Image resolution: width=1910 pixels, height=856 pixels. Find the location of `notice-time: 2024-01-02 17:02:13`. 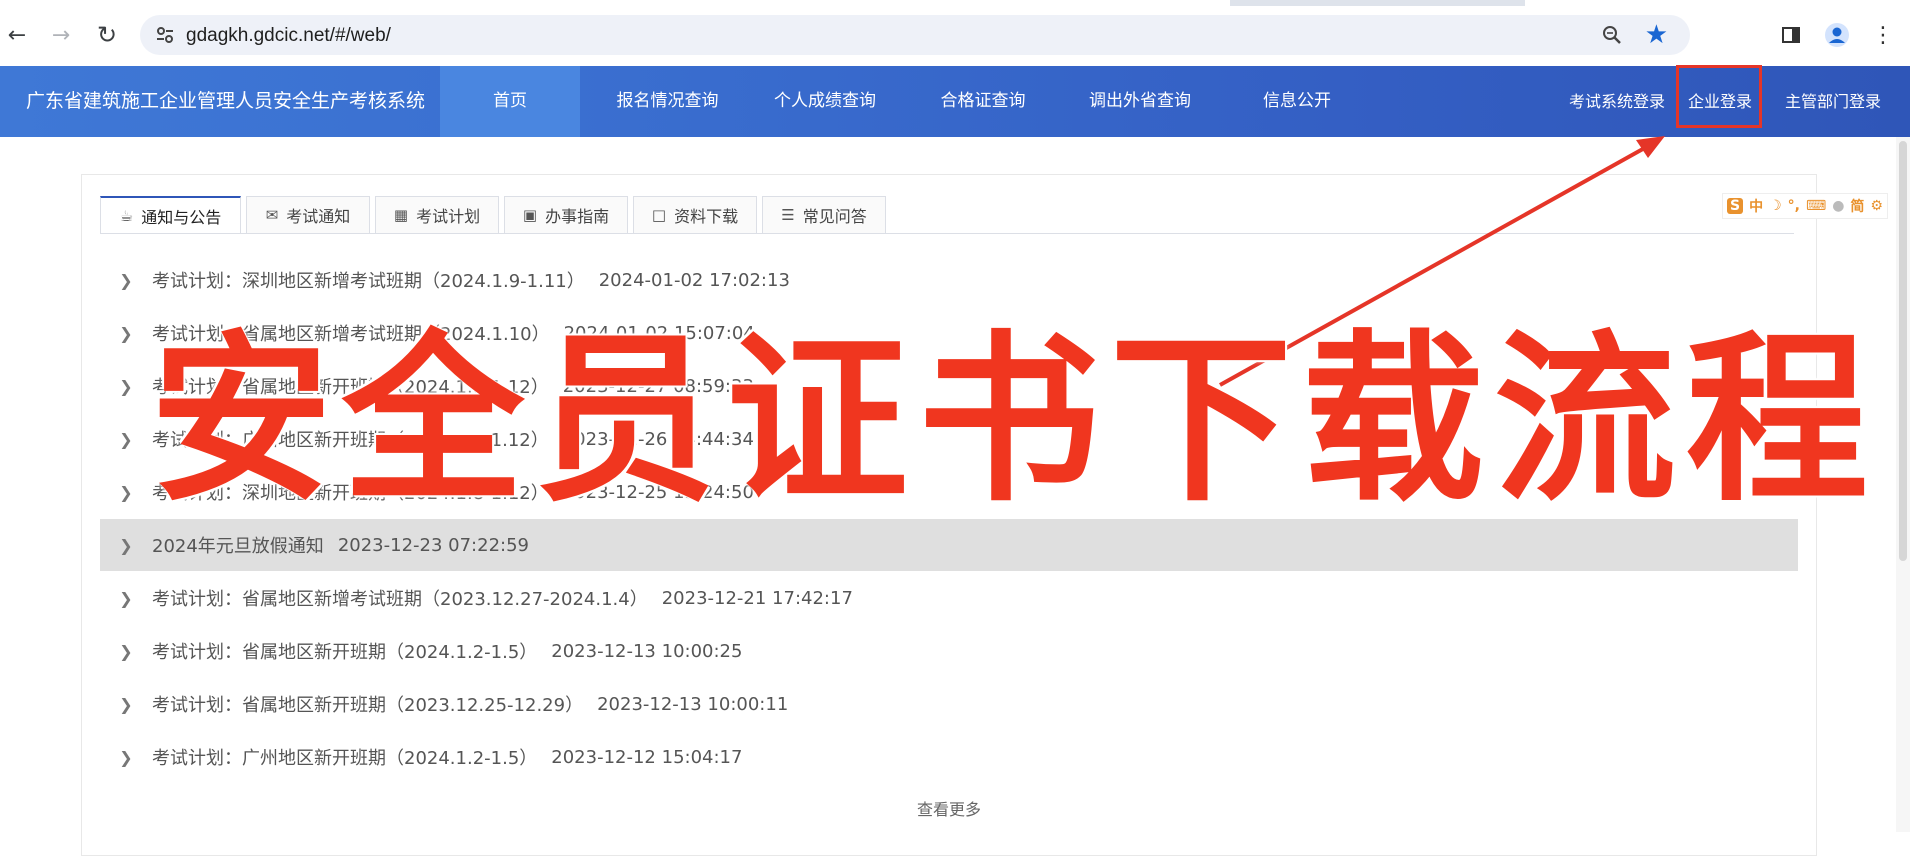

notice-time: 2024-01-02 17:02:13 is located at coordinates (694, 280).